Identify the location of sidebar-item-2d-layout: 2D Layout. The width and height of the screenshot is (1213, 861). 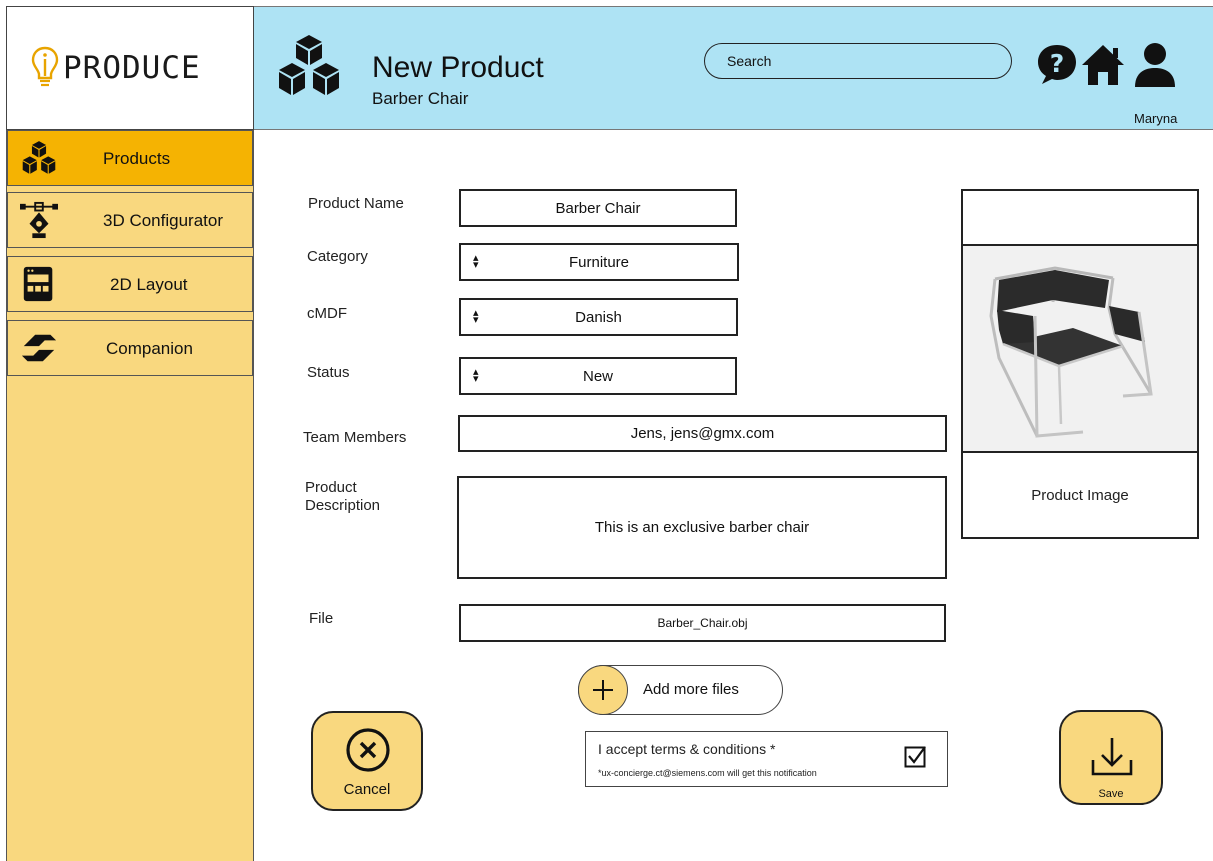
(130, 284).